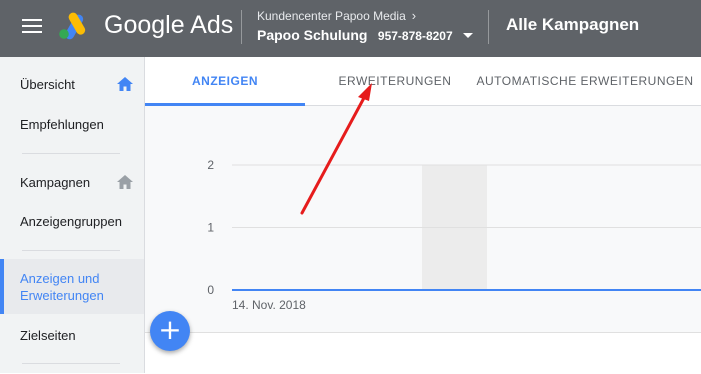 The width and height of the screenshot is (701, 374). Describe the element at coordinates (210, 290) in the screenshot. I see `y-tick-label: 0` at that location.